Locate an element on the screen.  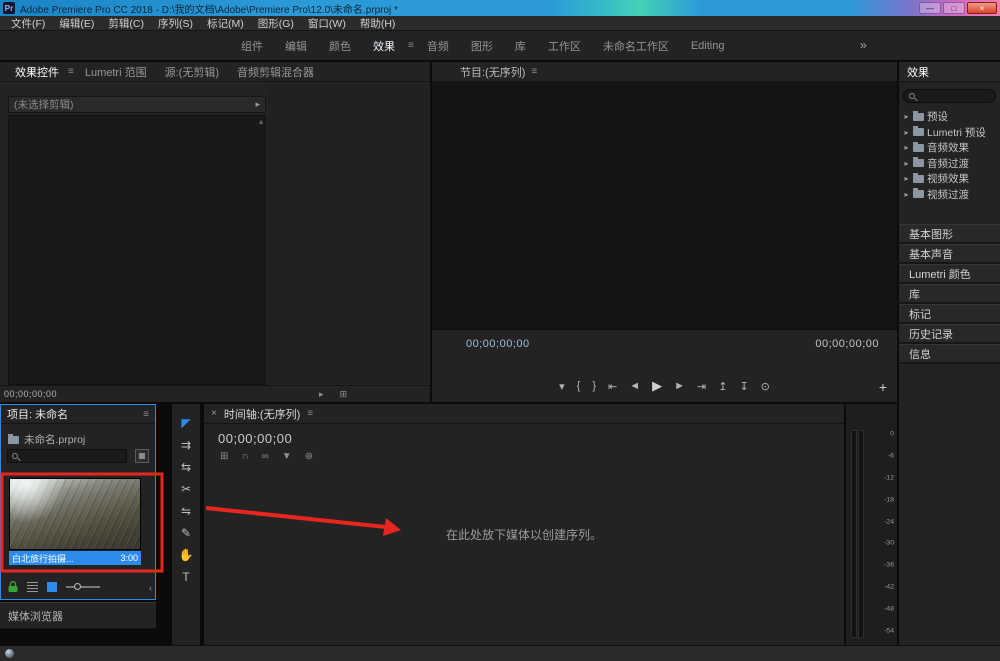
tree-item-audio-transitions: ▸ 音频过渡 is located at coordinates (950, 164).